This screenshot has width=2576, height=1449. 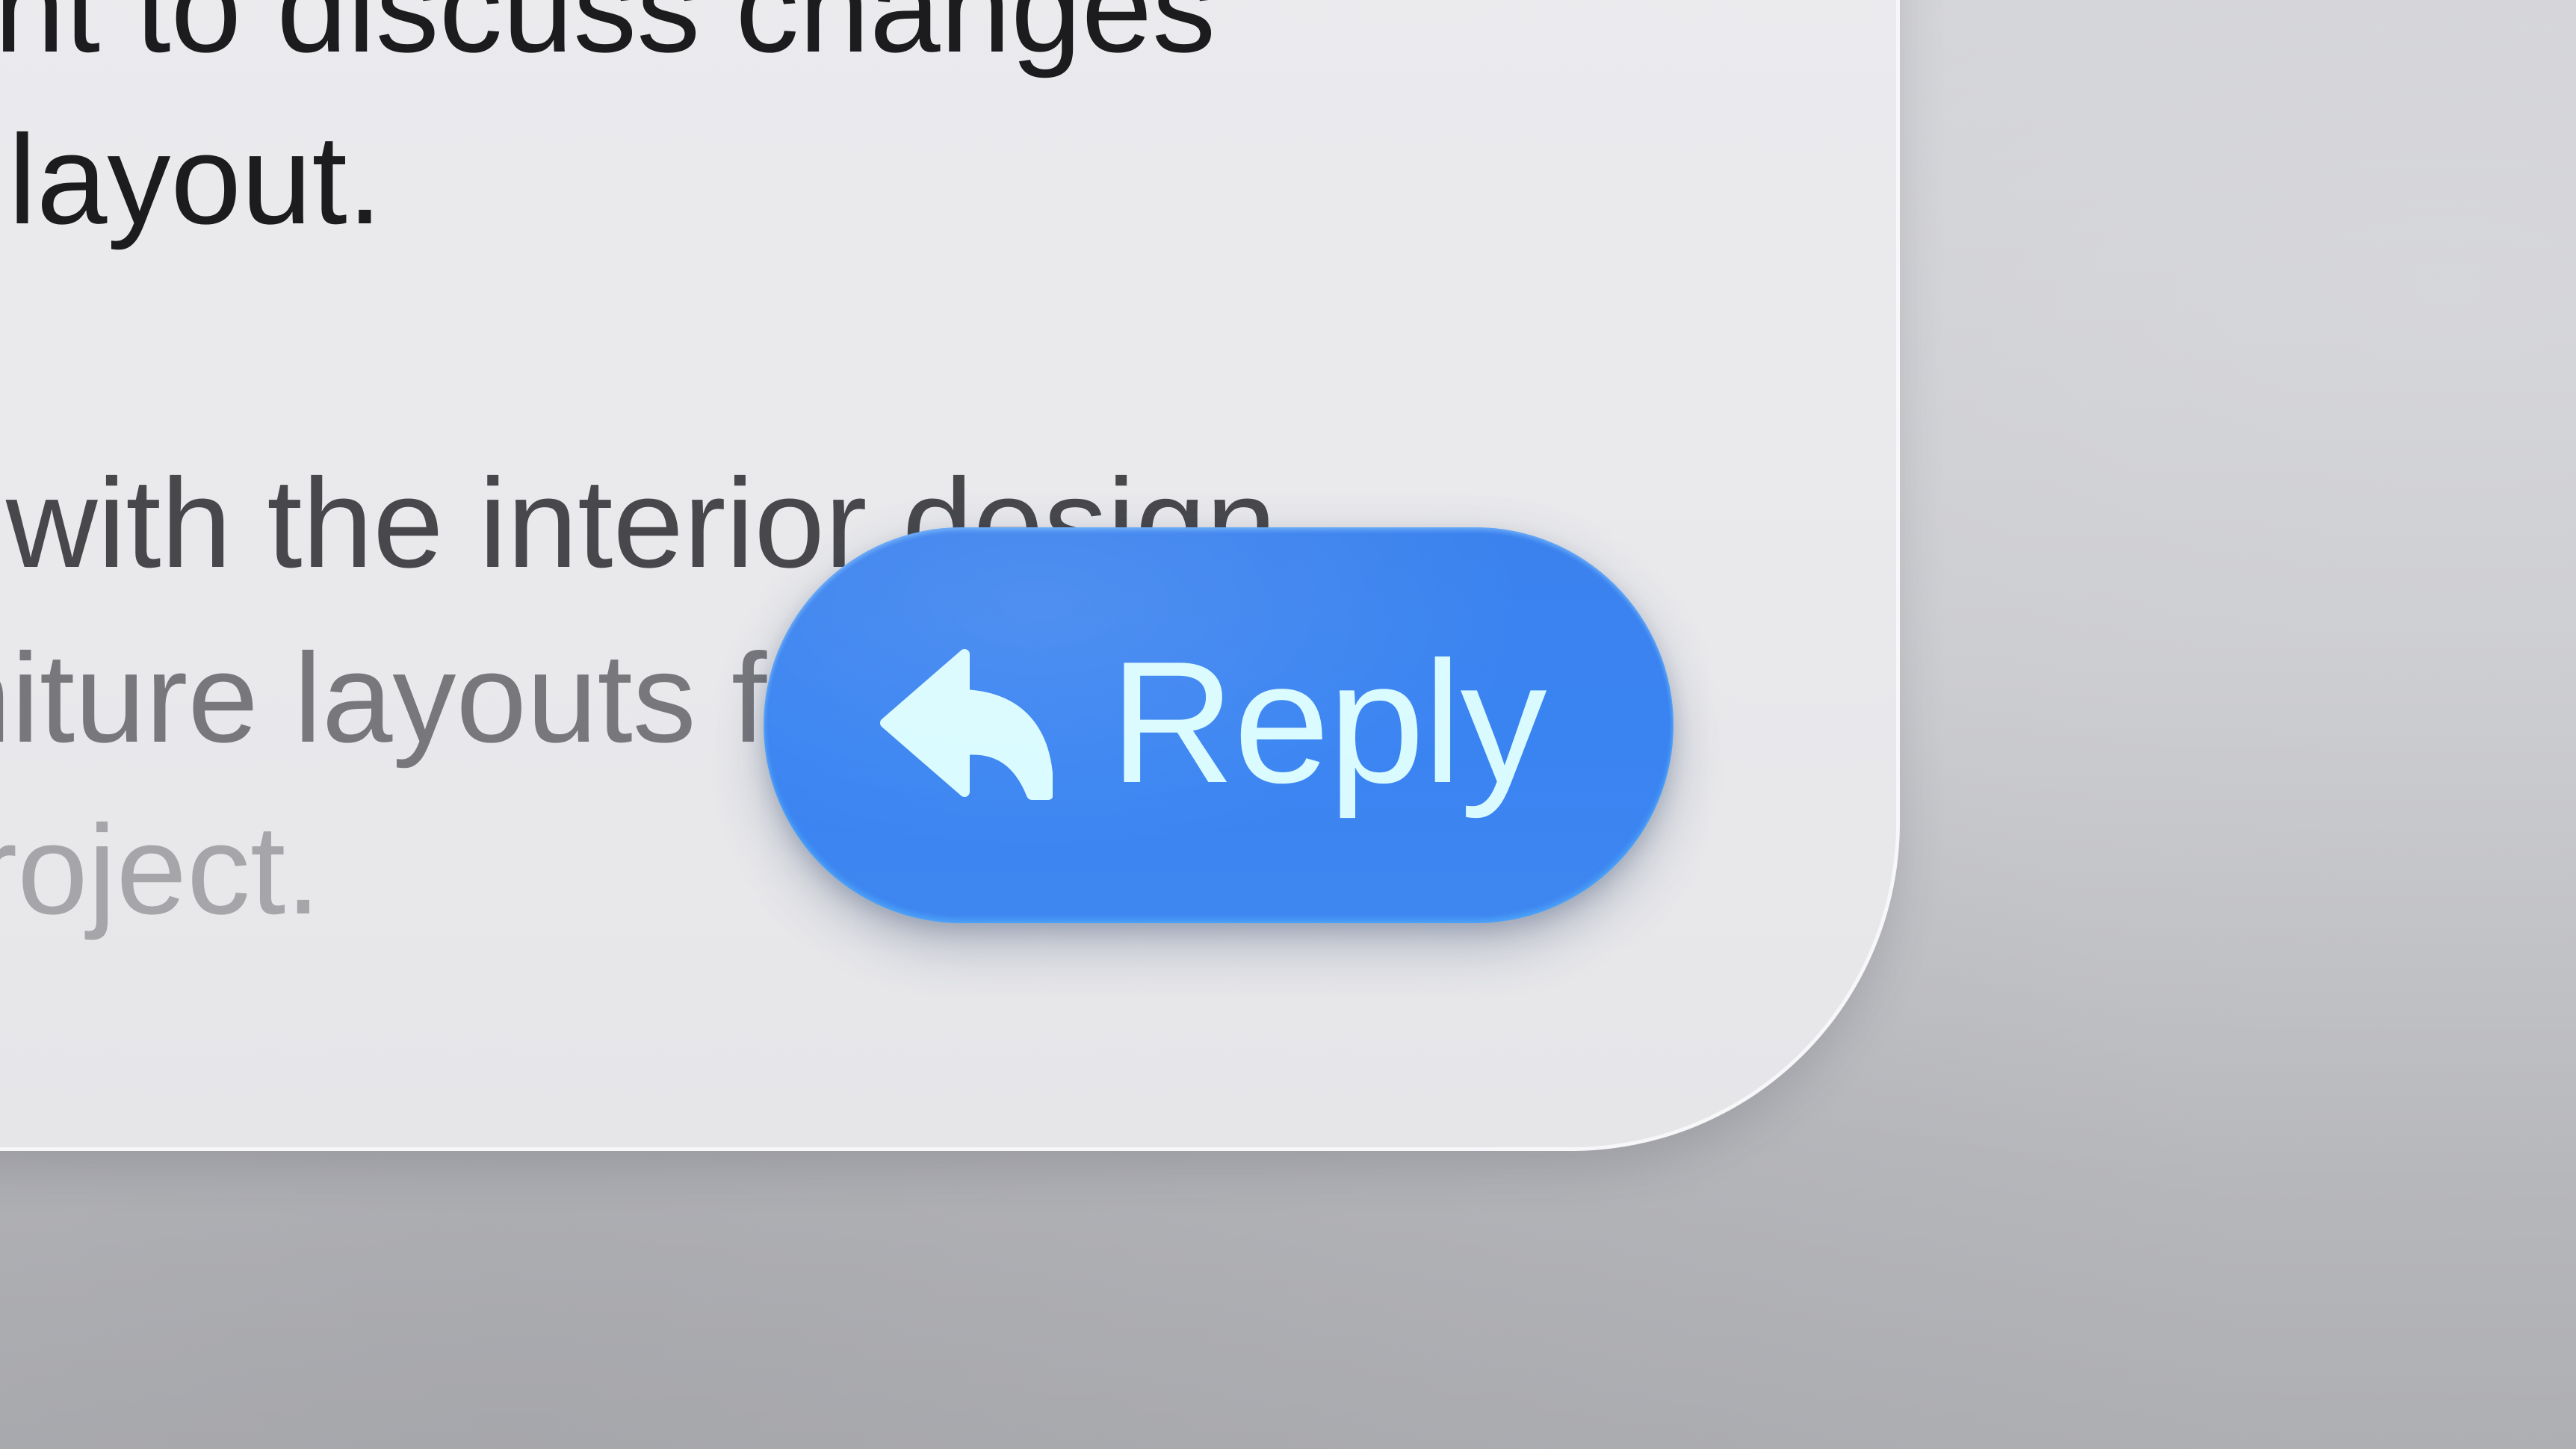 What do you see at coordinates (966, 725) in the screenshot?
I see `reply-arrow-icon` at bounding box center [966, 725].